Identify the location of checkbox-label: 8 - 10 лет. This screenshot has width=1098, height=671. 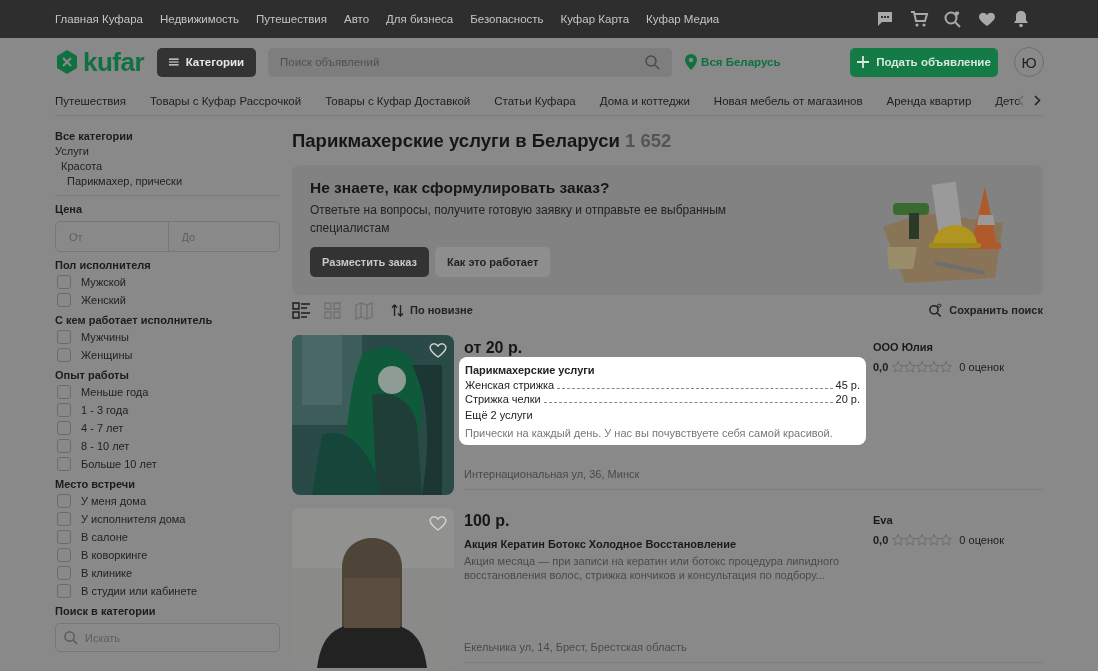
(105, 446).